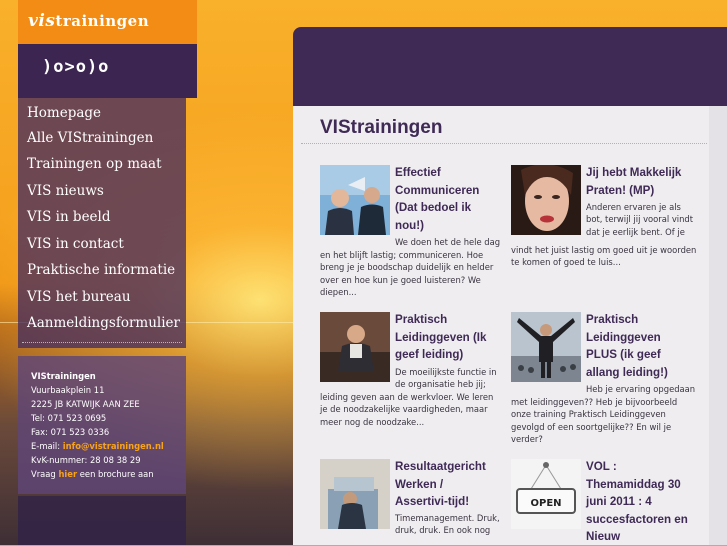 Image resolution: width=727 pixels, height=546 pixels. I want to click on text-line: Anderen ervaren je als, so click(633, 207).